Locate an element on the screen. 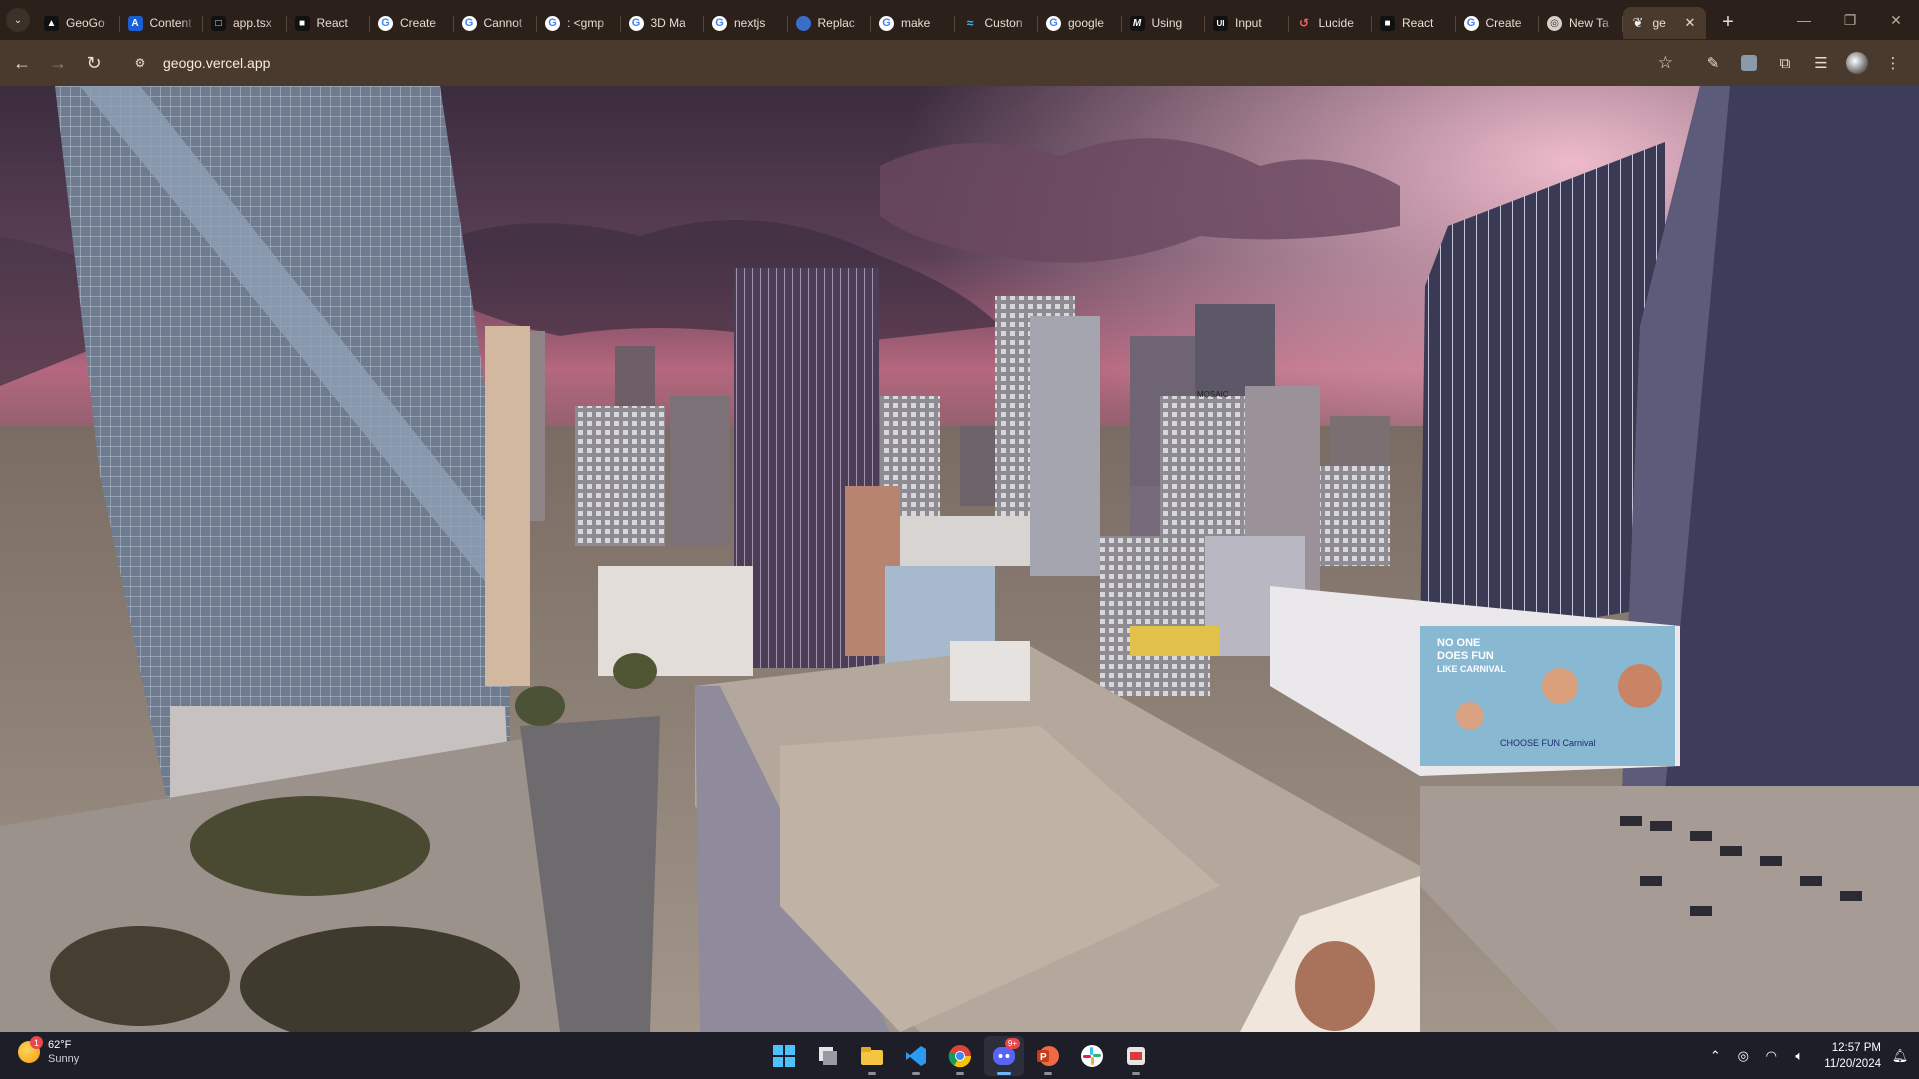 The image size is (1919, 1079). task-view-button is located at coordinates (828, 1056).